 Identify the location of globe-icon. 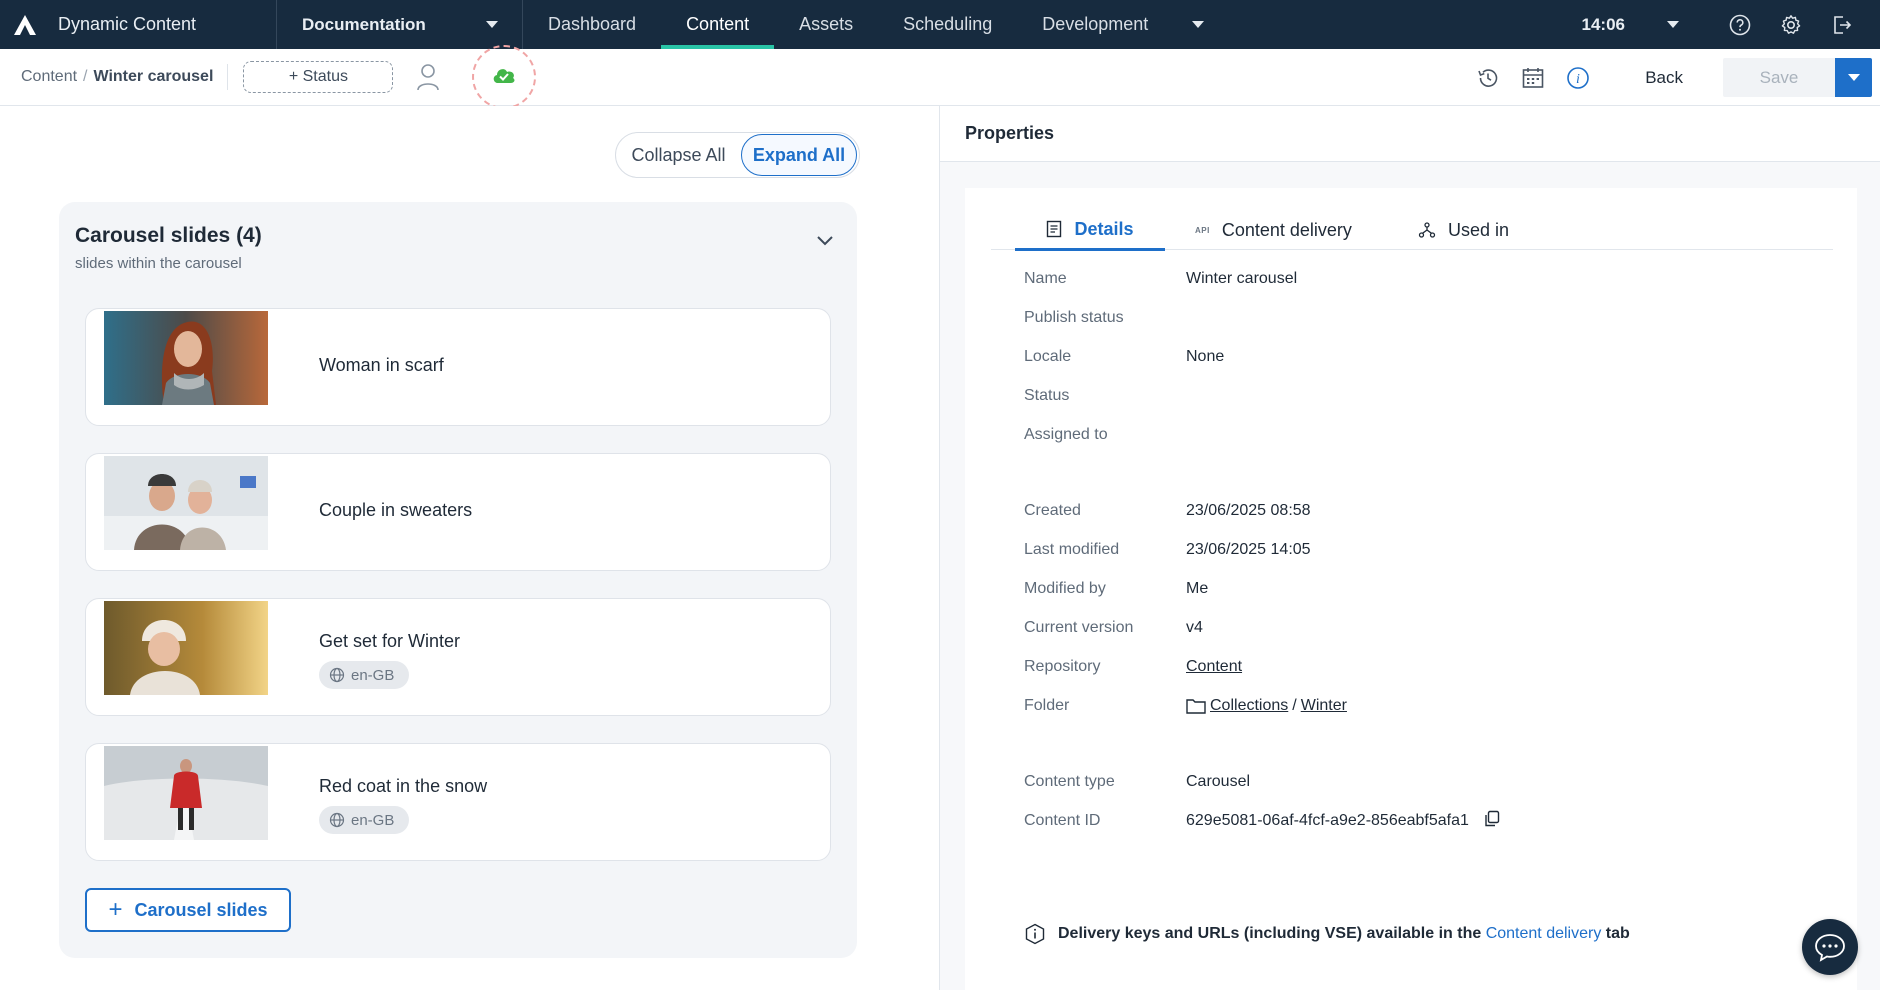
(337, 820).